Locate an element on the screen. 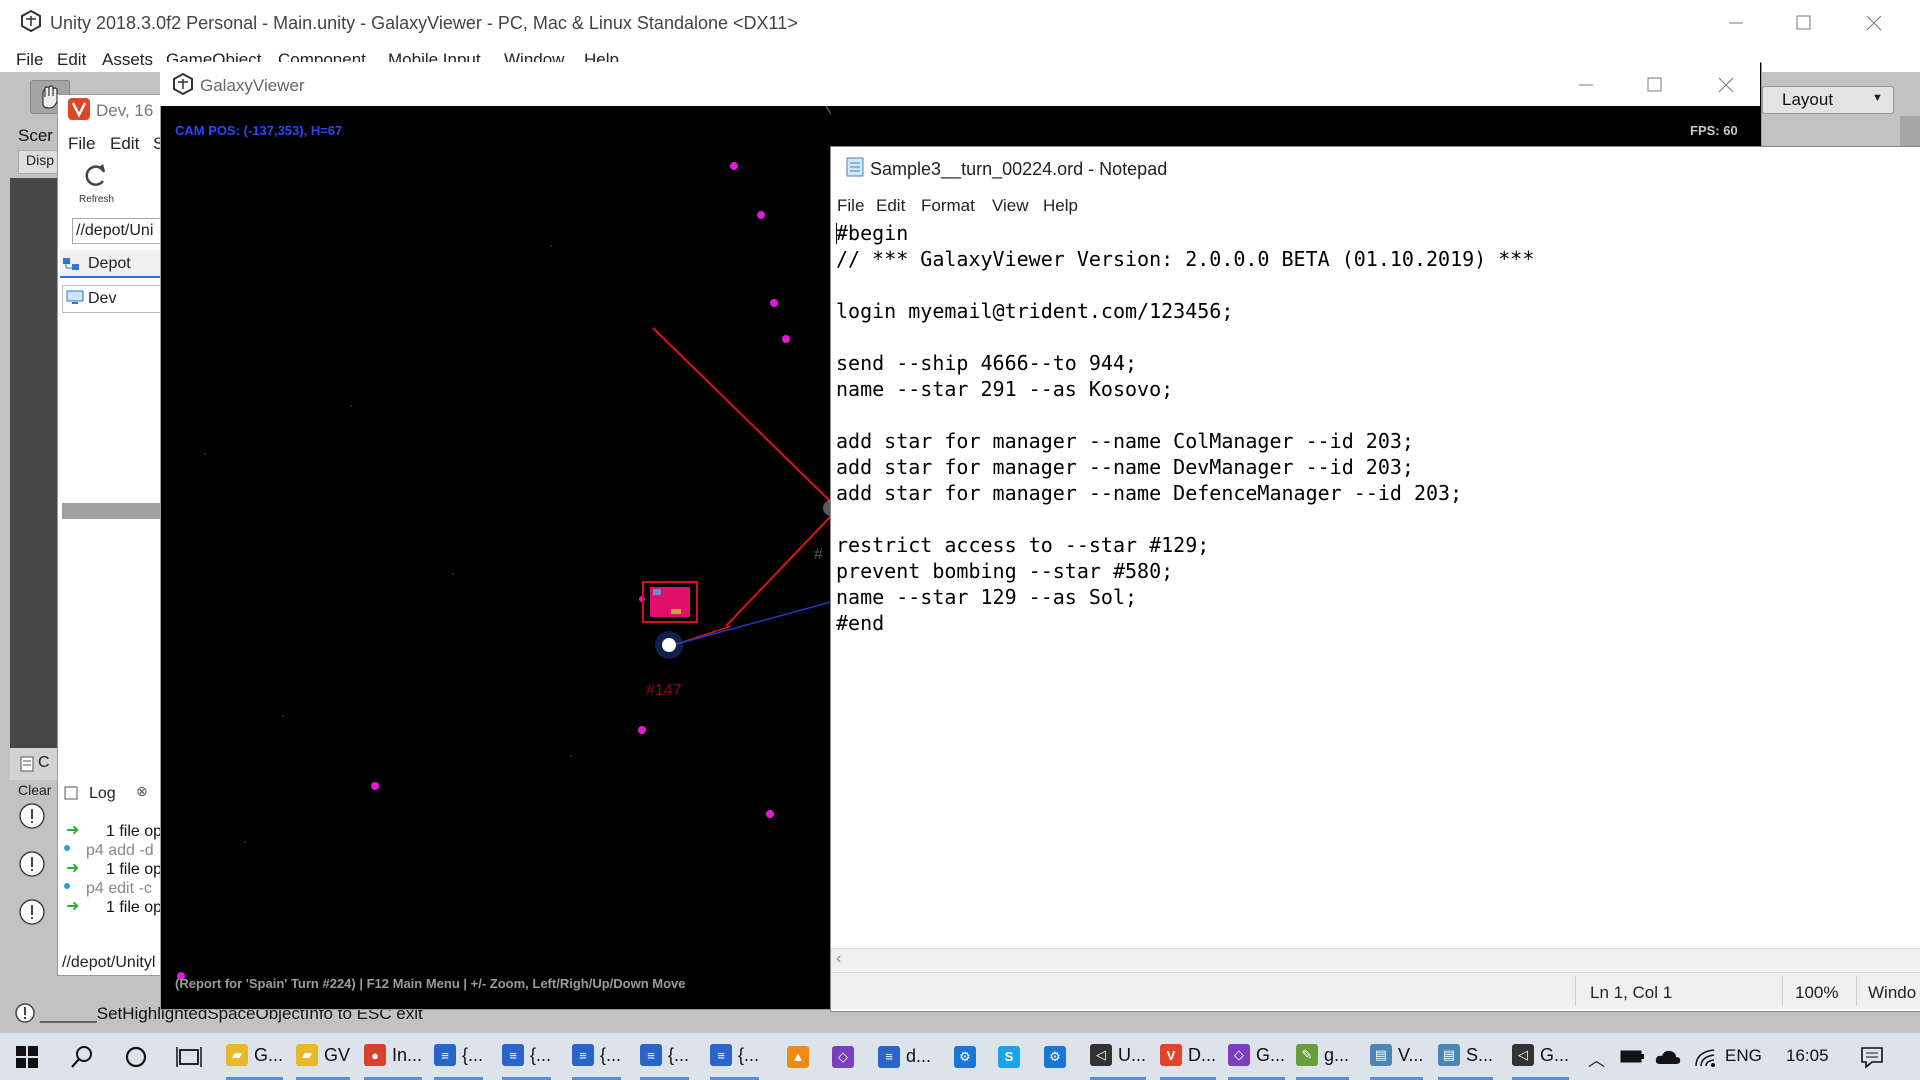 The image size is (1920, 1080). unity-maximize-button is located at coordinates (1803, 23).